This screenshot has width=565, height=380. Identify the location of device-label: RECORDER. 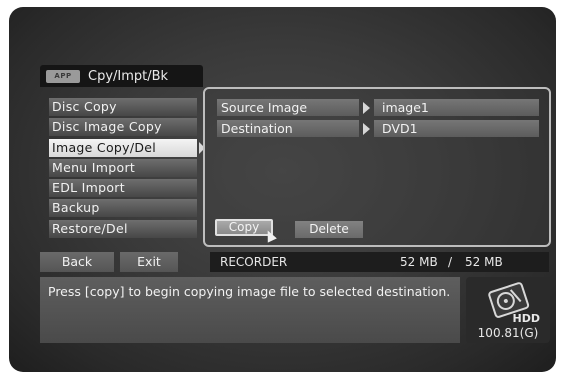
(254, 262).